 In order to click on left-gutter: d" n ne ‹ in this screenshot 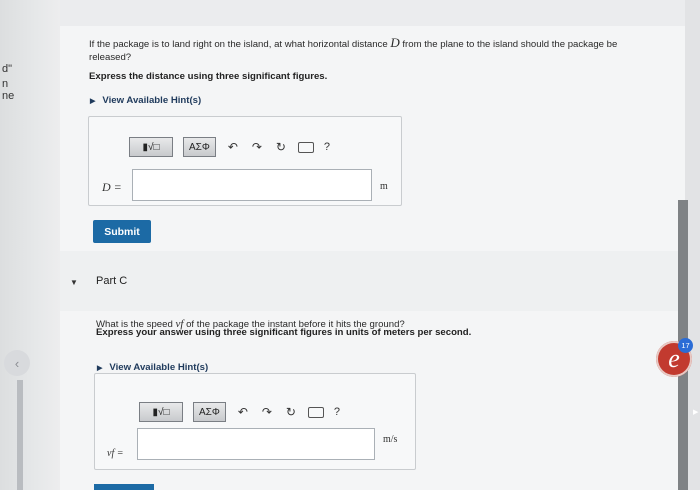, I will do `click(30, 245)`.